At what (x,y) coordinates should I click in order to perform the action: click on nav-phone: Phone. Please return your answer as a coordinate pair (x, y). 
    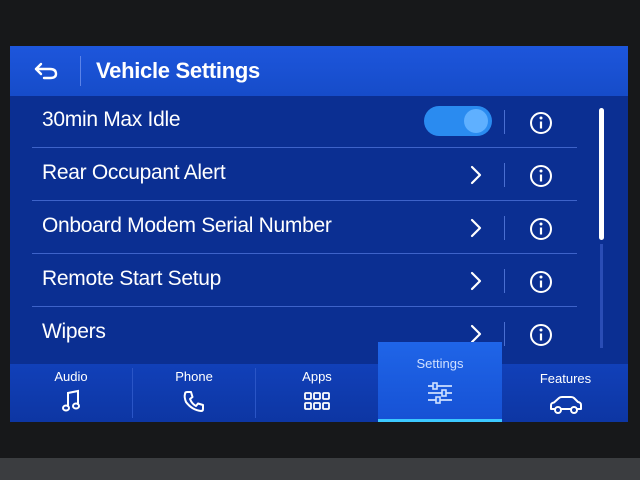
    Looking at the image, I should click on (194, 393).